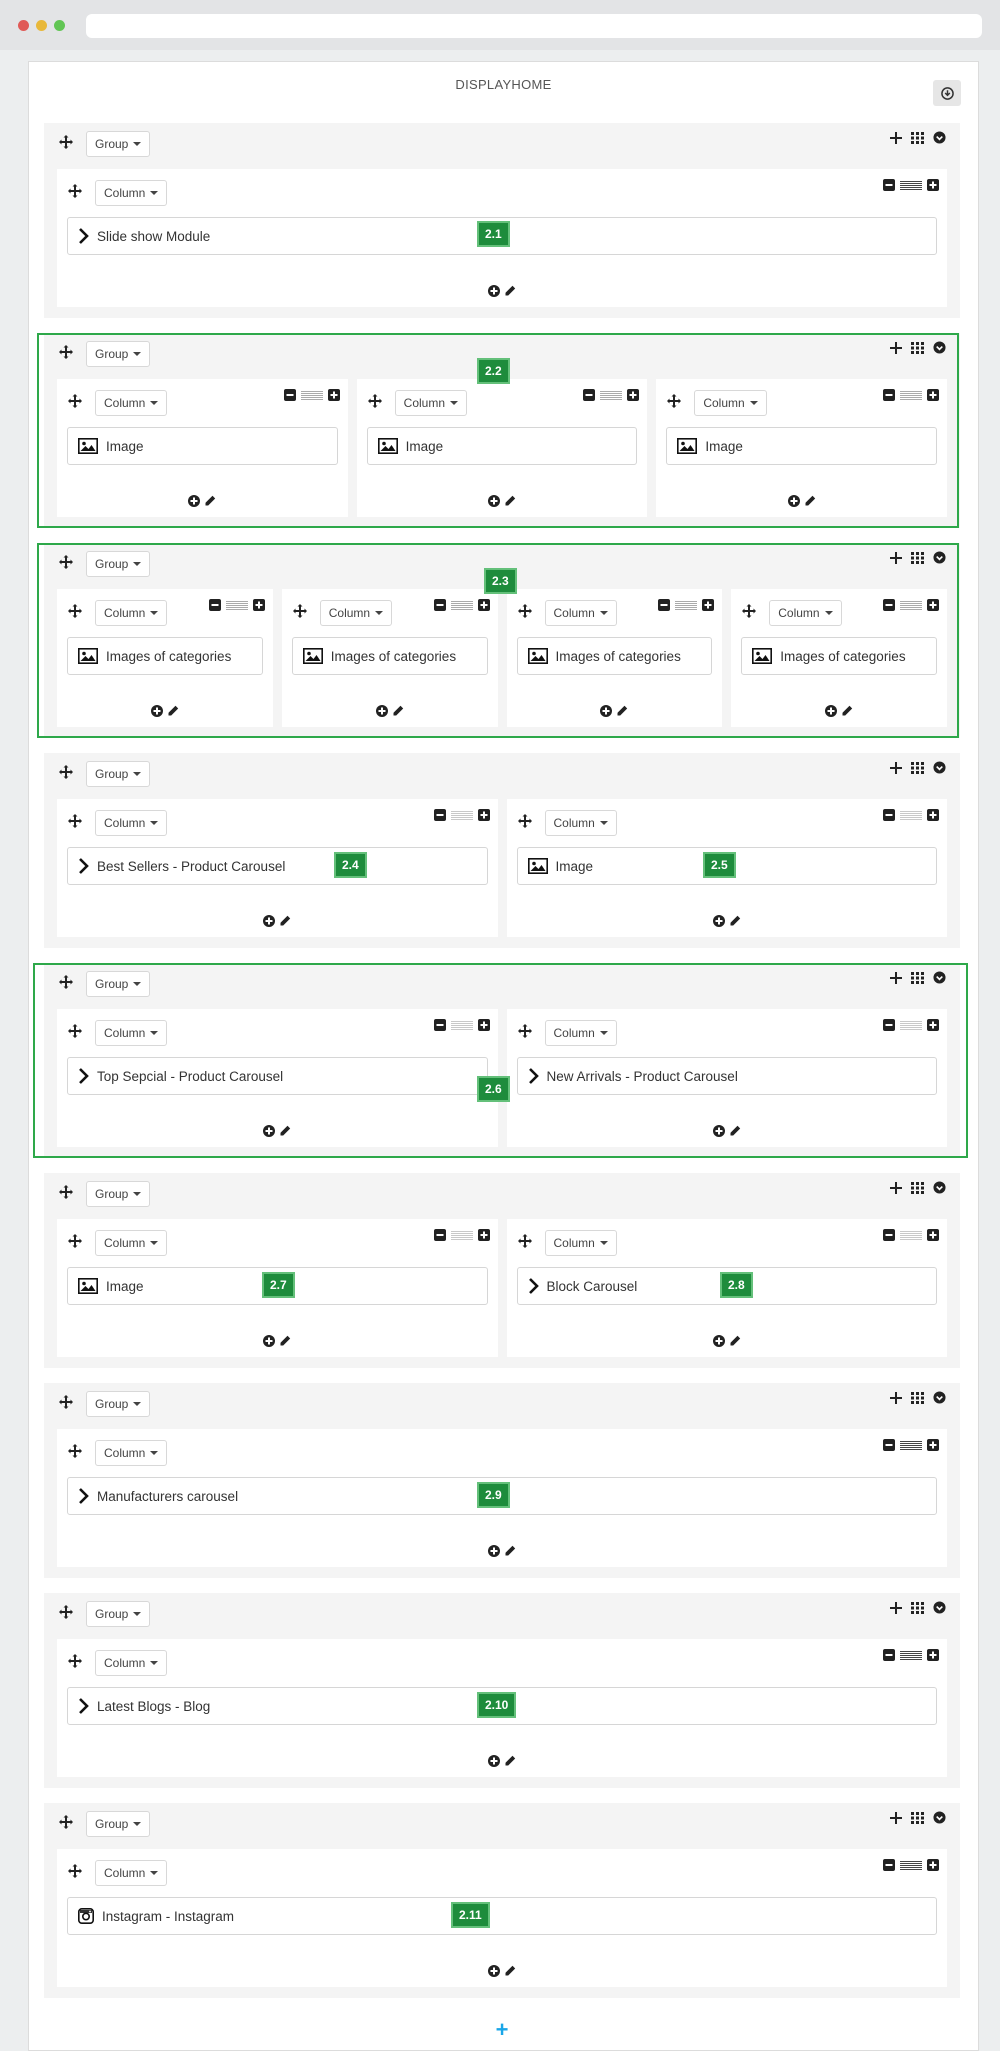 The image size is (1000, 2051). What do you see at coordinates (59, 25) in the screenshot?
I see `maximize-window-dot` at bounding box center [59, 25].